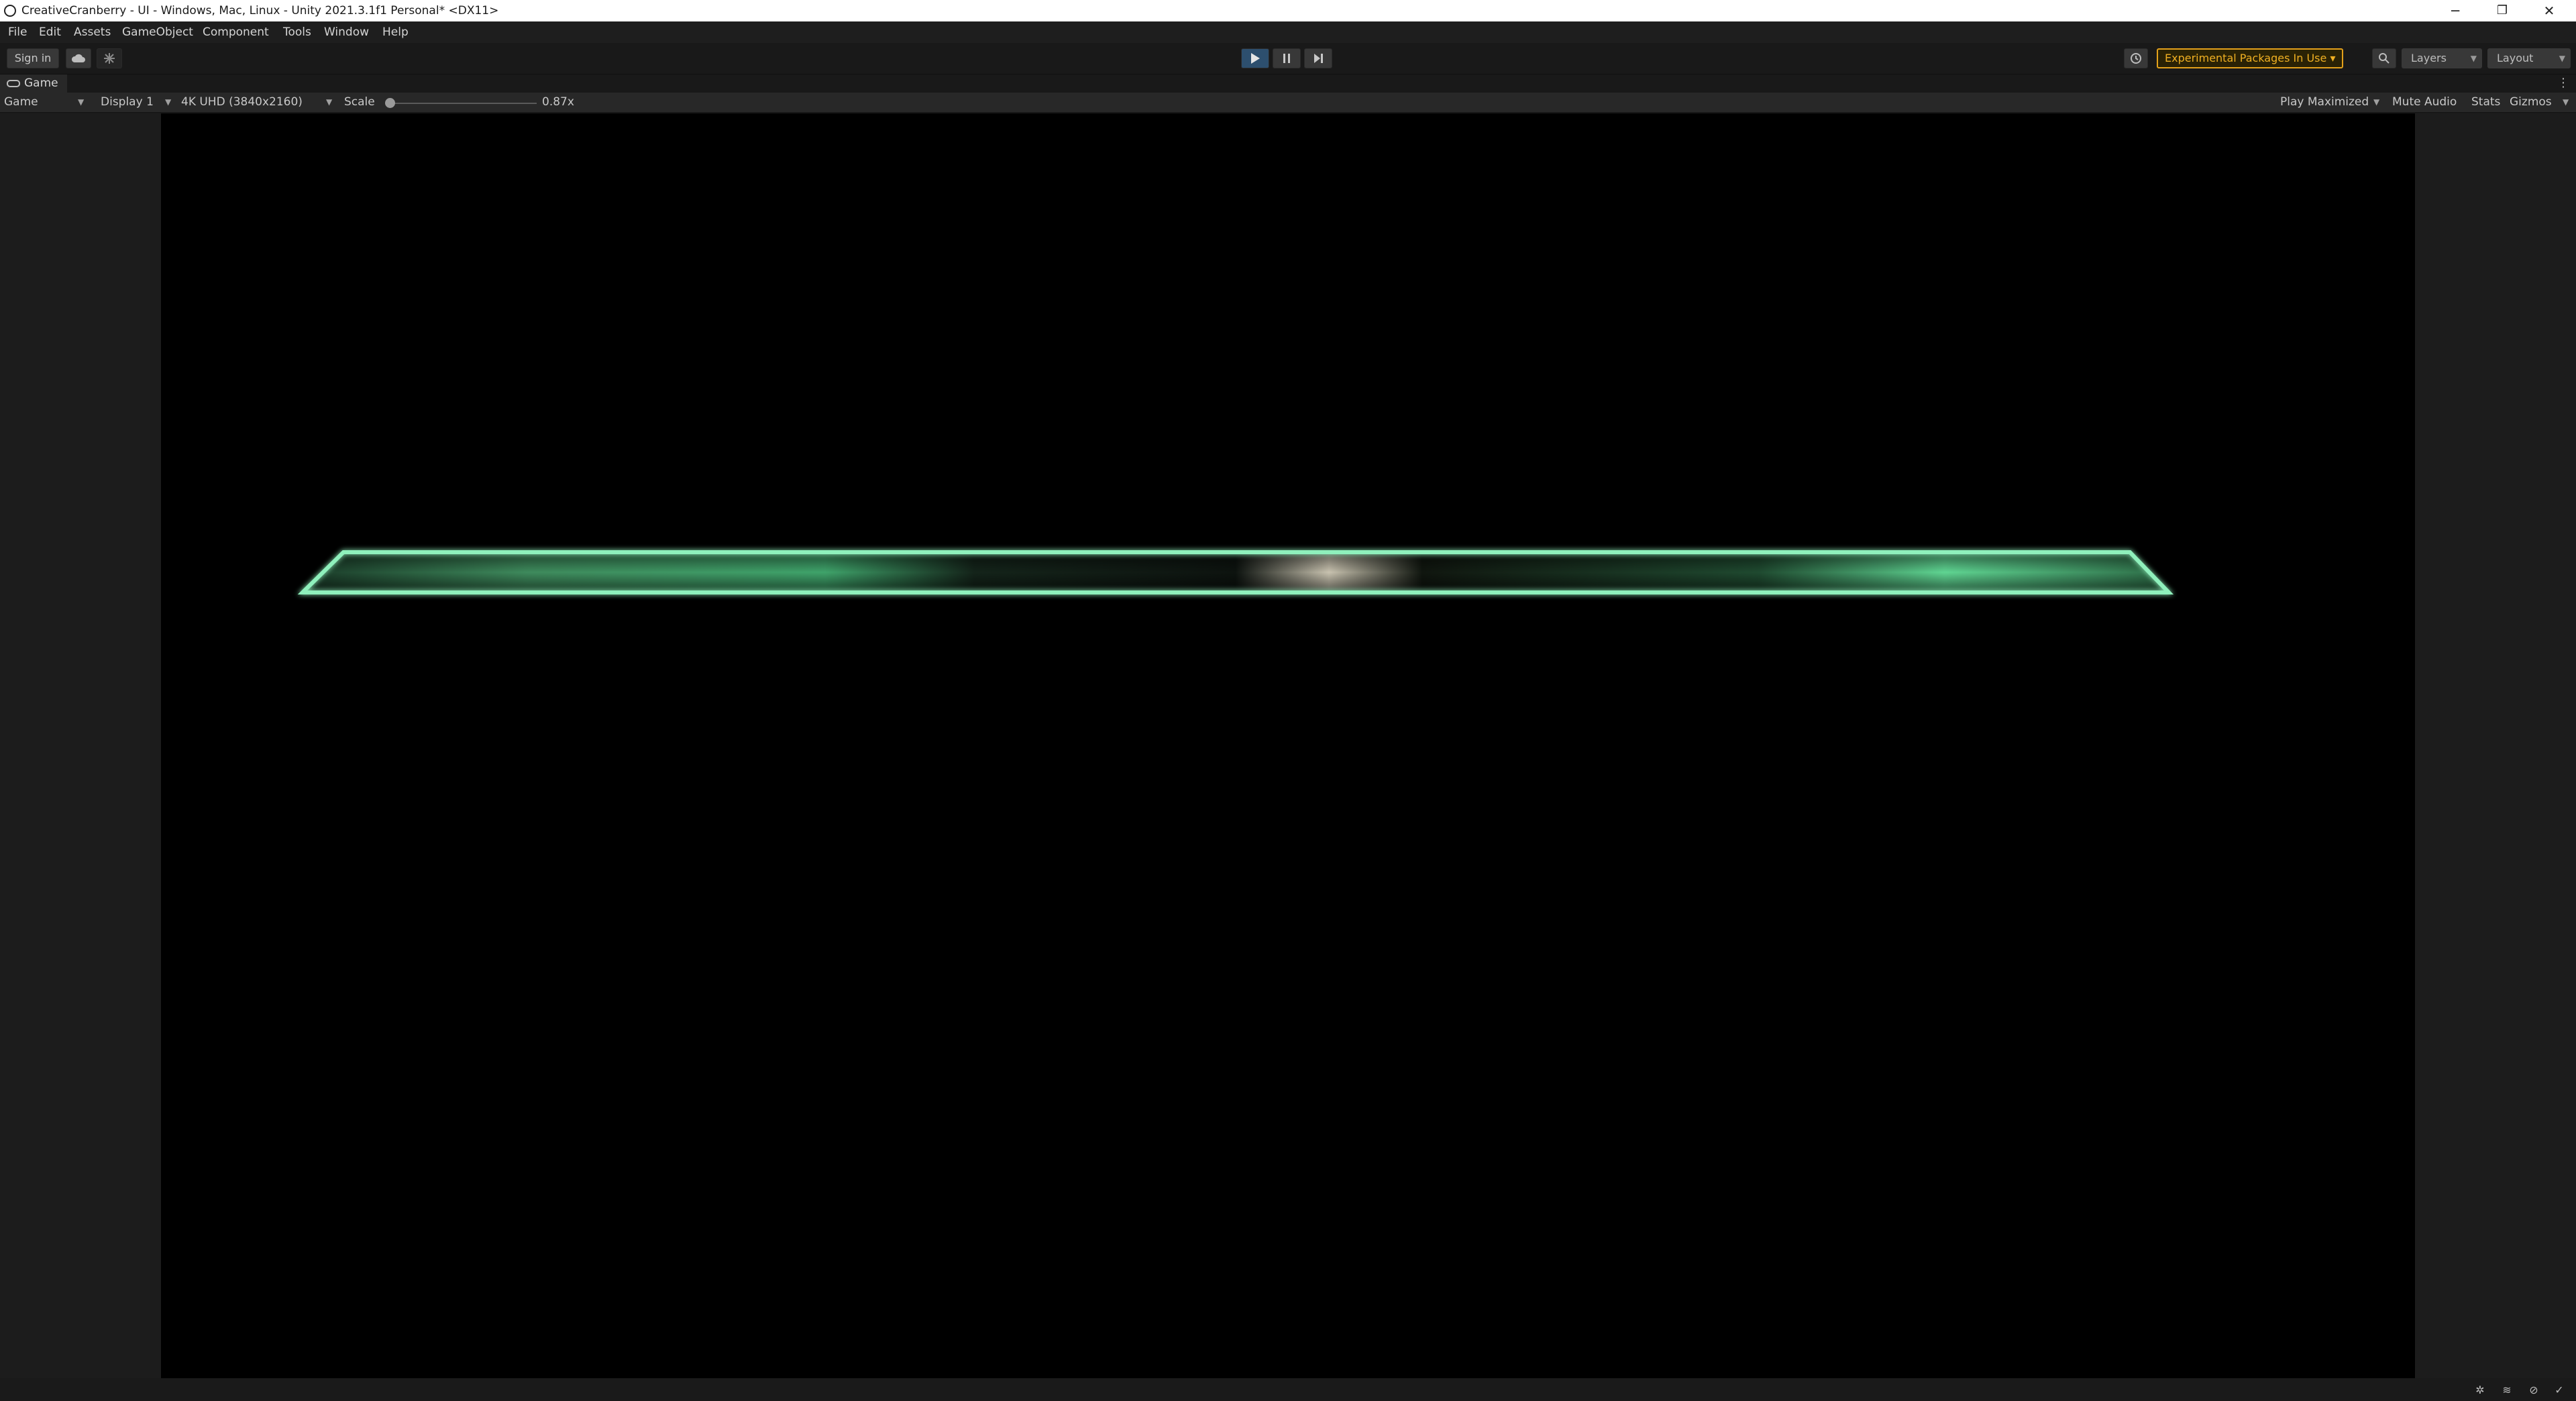 The height and width of the screenshot is (1401, 2576). What do you see at coordinates (395, 32) in the screenshot?
I see `menu-help: Help` at bounding box center [395, 32].